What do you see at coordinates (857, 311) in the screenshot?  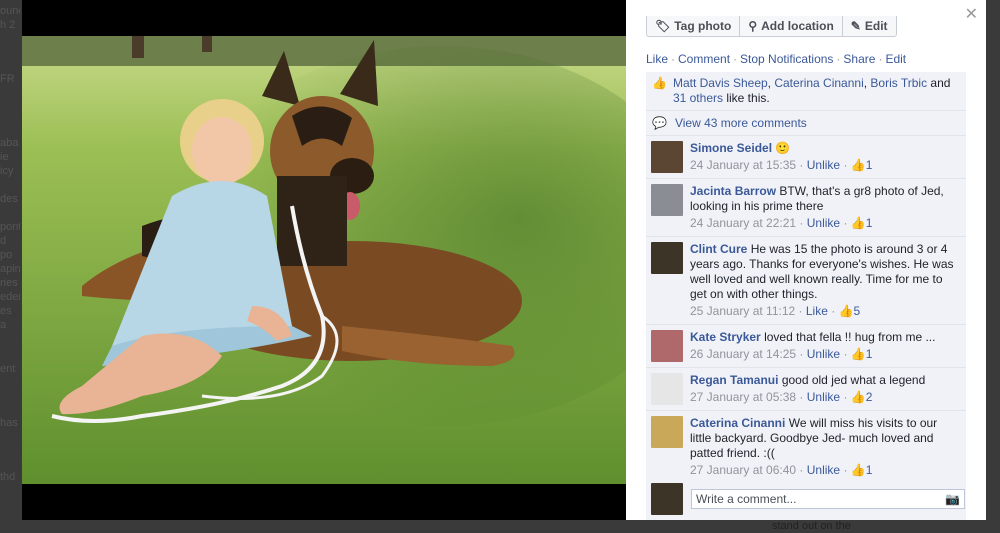 I see `like-count: 5` at bounding box center [857, 311].